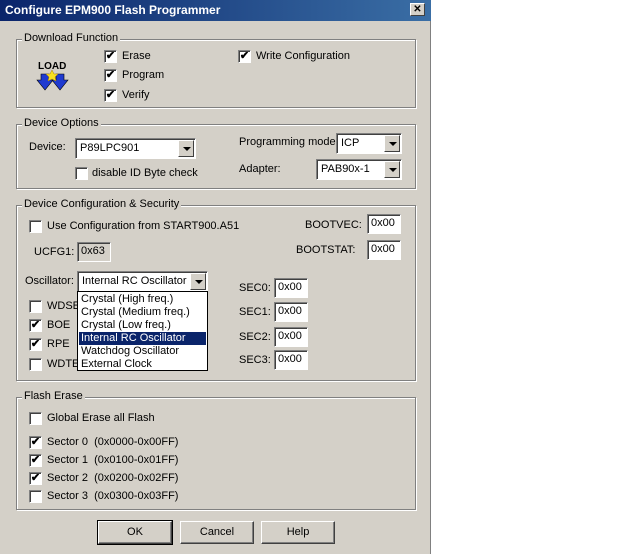  I want to click on bootstat-field: 0x00, so click(384, 250).